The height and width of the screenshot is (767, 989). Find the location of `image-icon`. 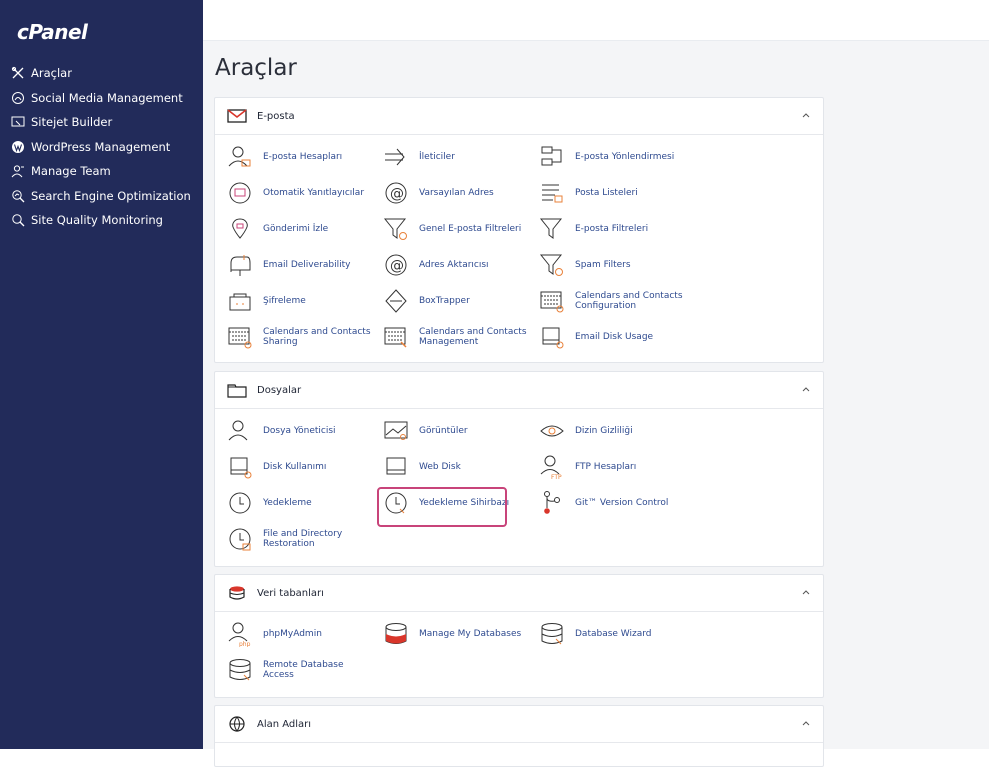

image-icon is located at coordinates (396, 430).